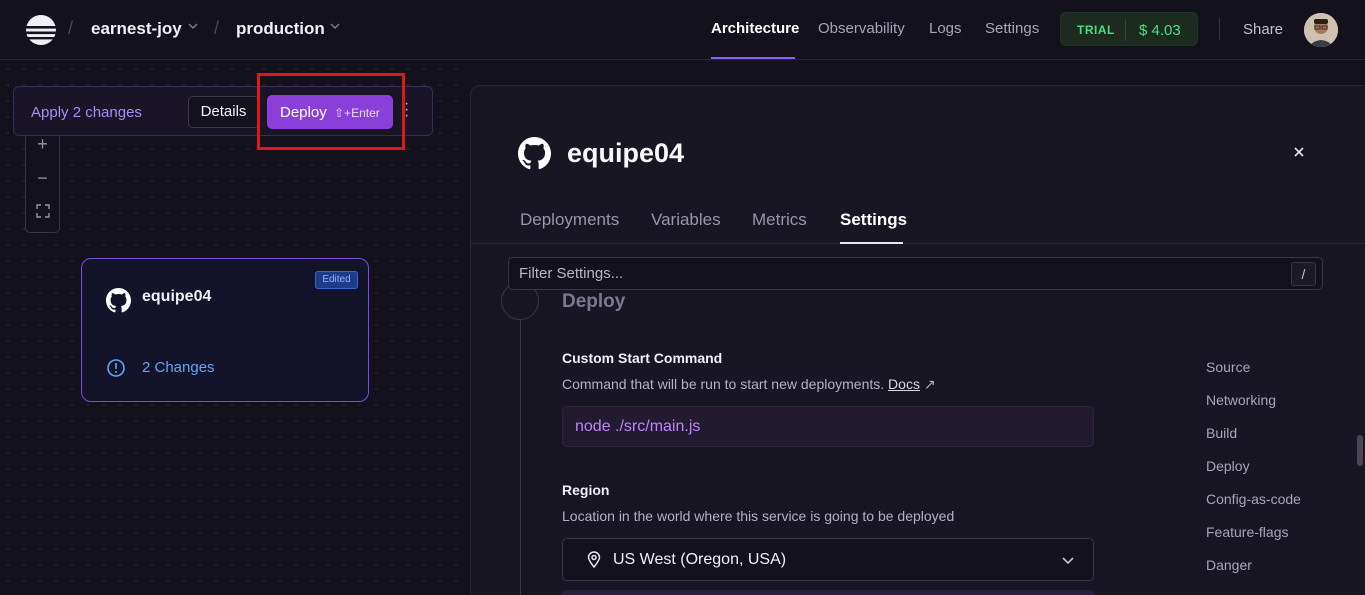  Describe the element at coordinates (1129, 29) in the screenshot. I see `trial-credit-badge: TRIAL $ 4.03` at that location.